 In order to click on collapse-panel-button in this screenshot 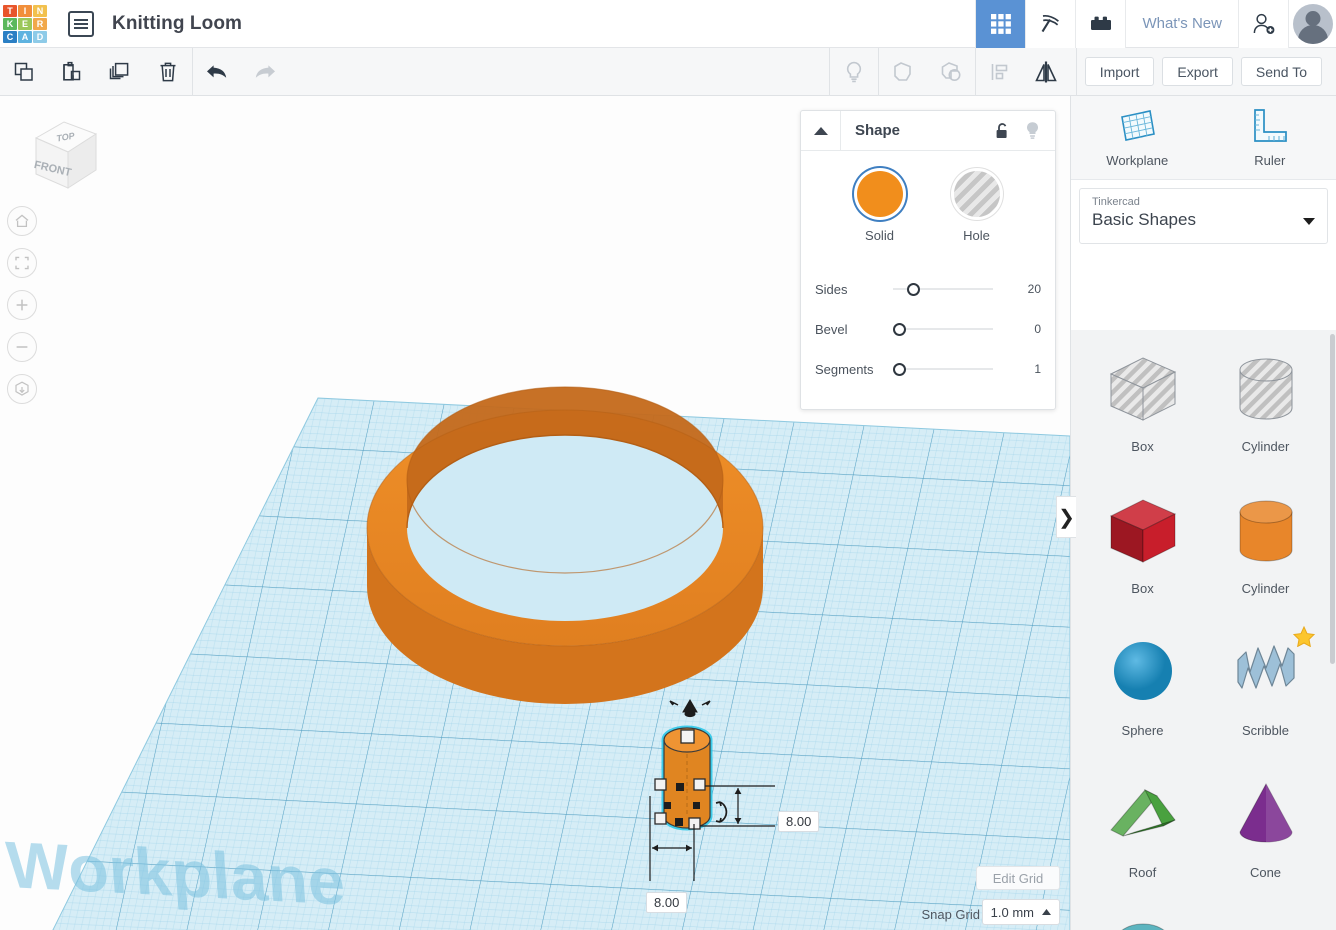, I will do `click(821, 130)`.